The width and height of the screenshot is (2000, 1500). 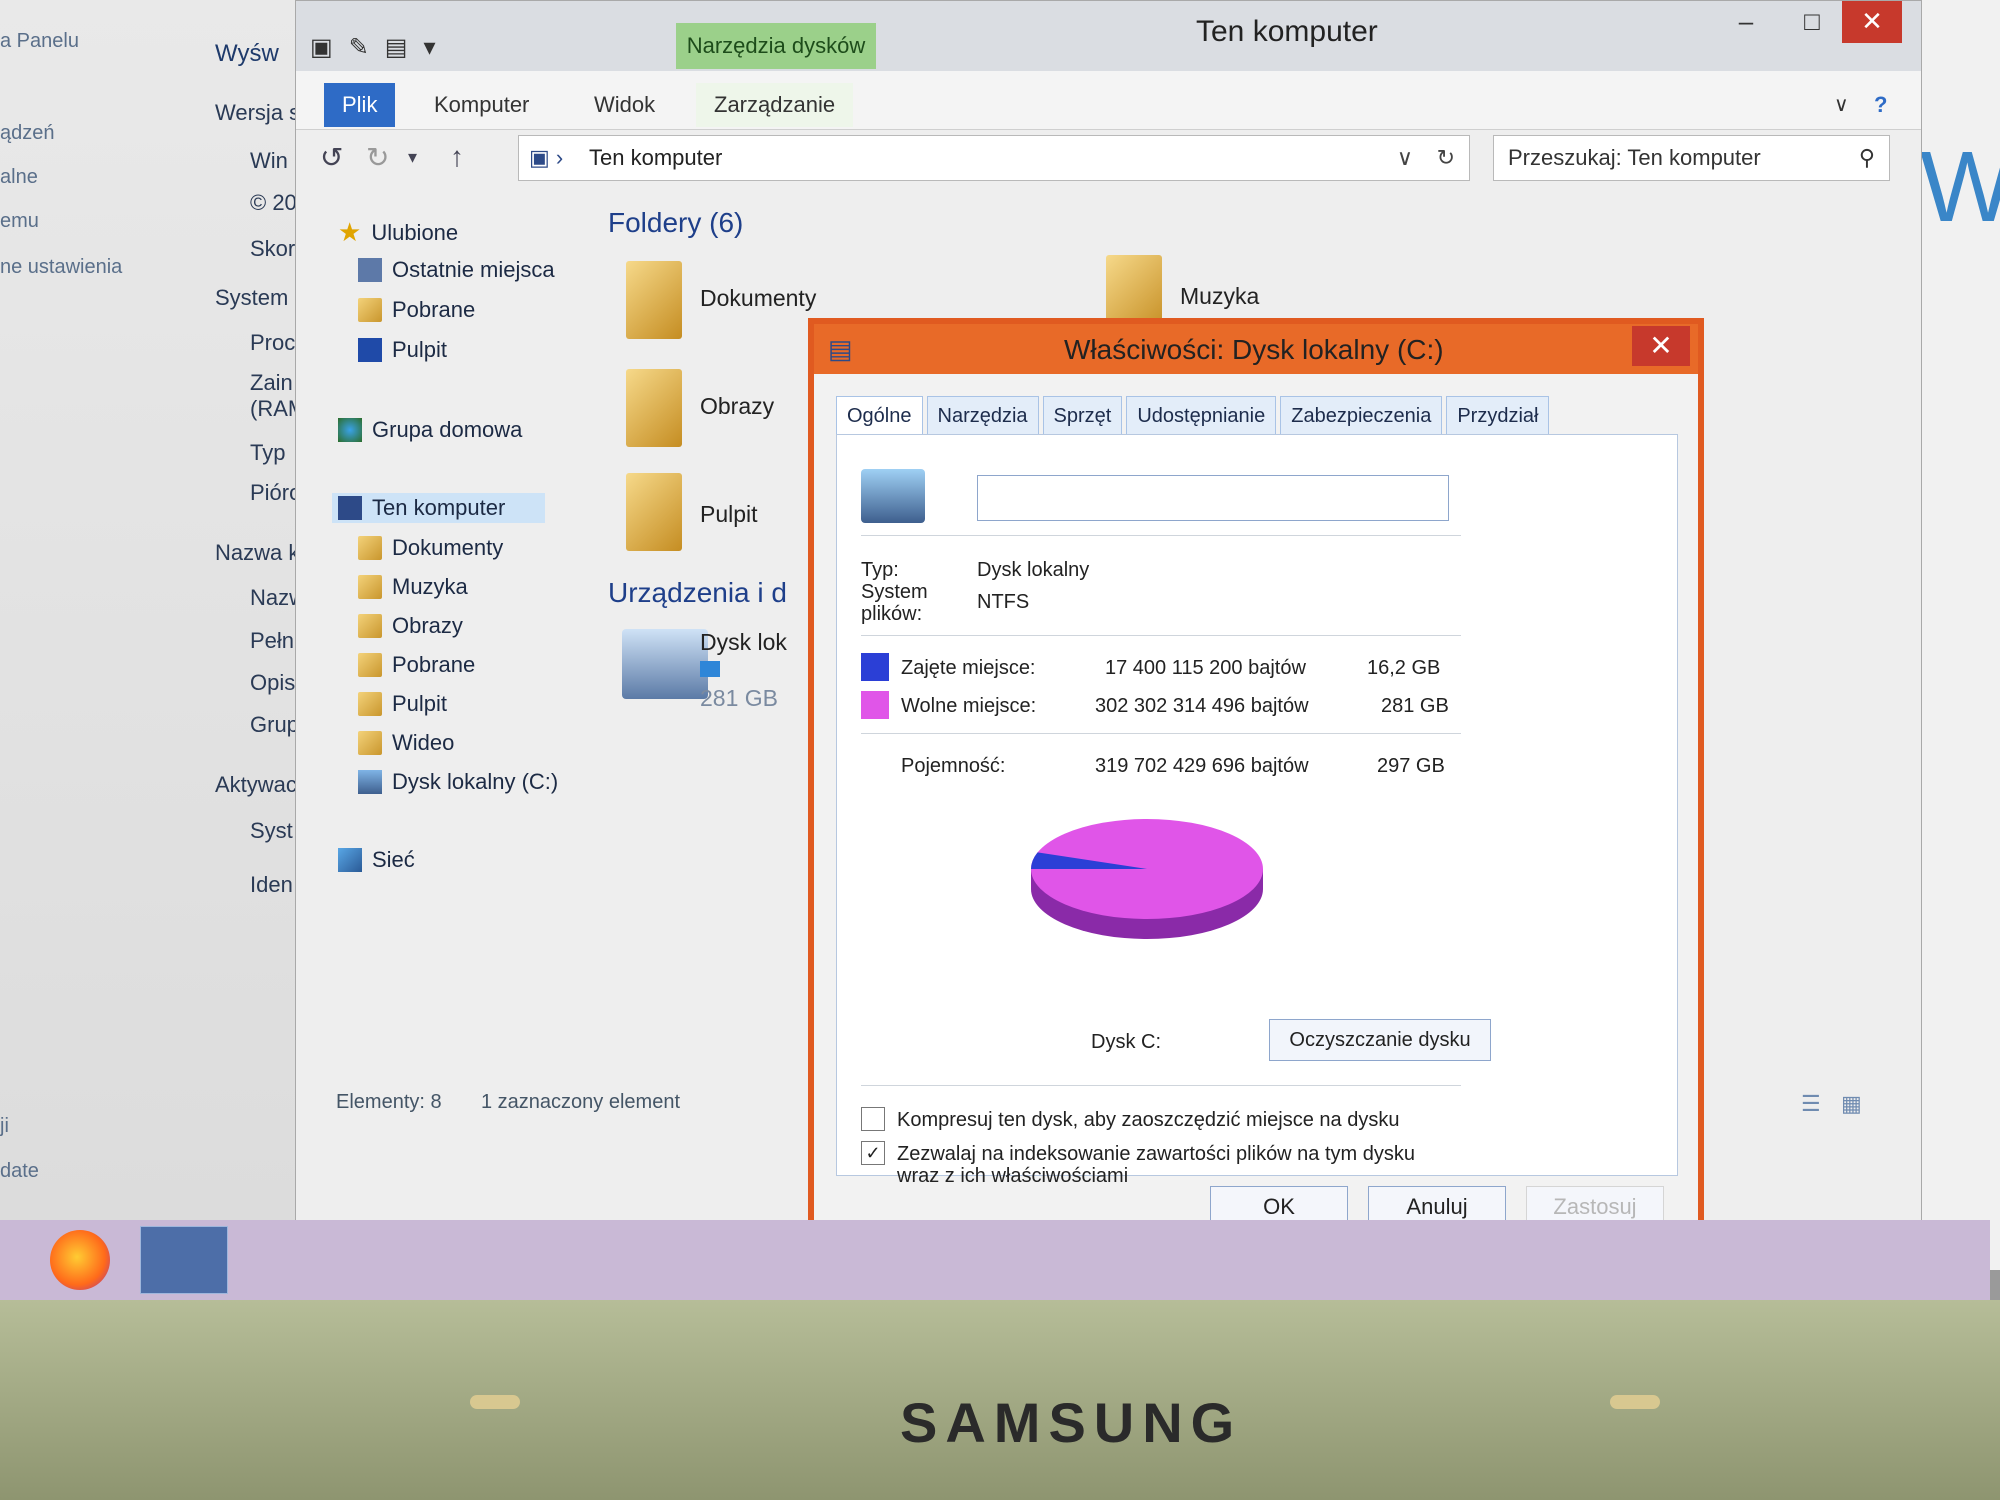 I want to click on fs-value: NTFS, so click(x=1003, y=602).